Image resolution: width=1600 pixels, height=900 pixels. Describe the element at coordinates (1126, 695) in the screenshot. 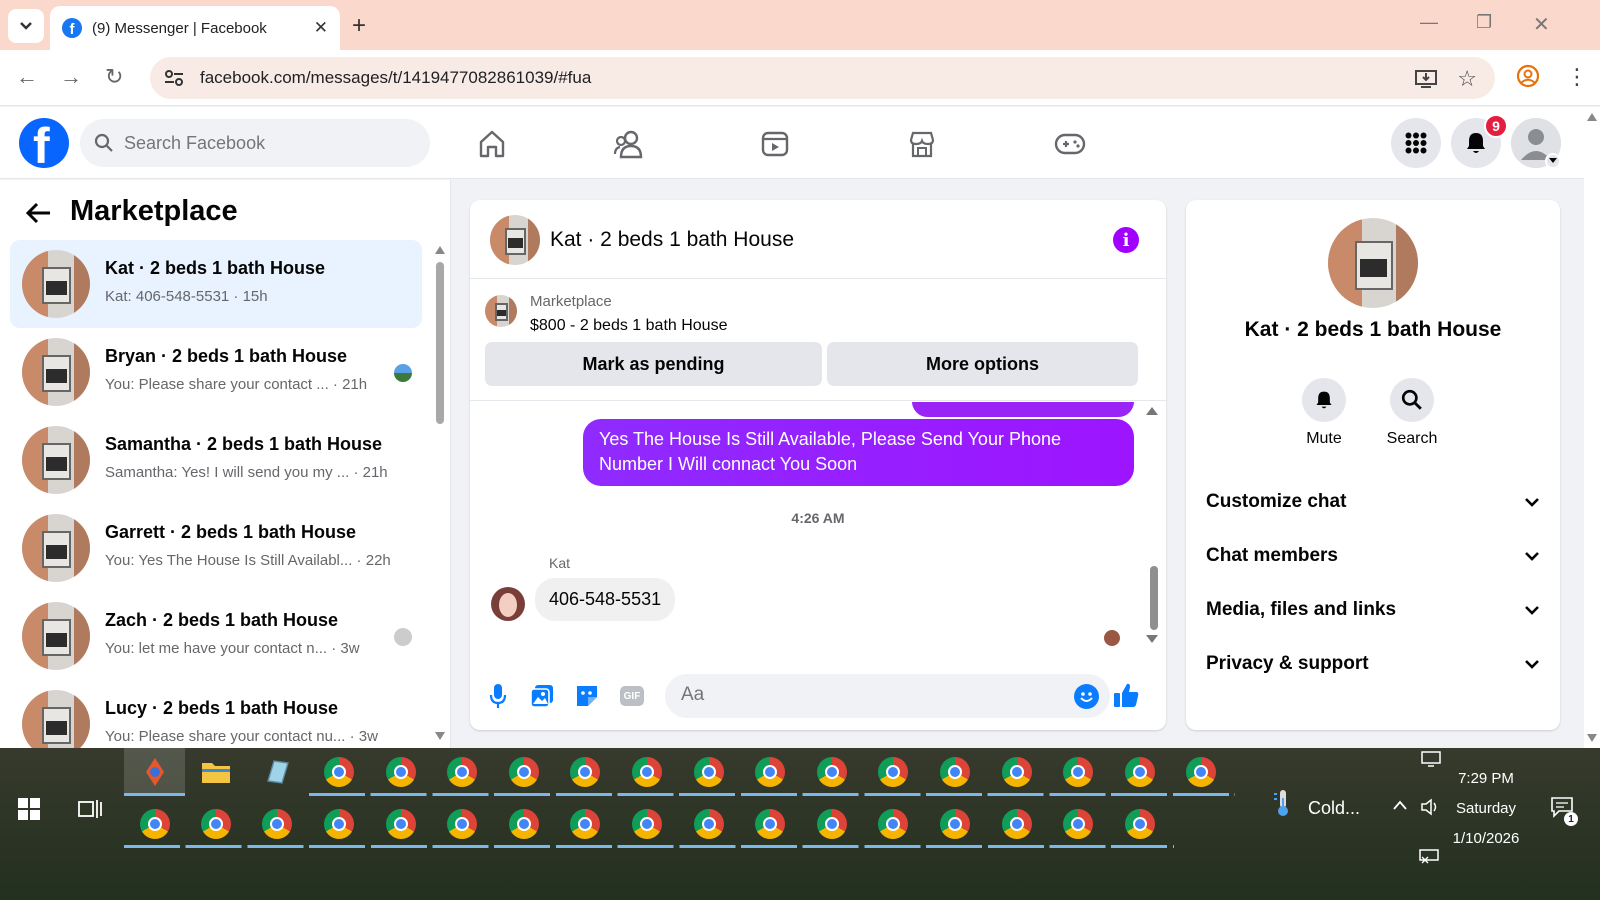

I see `thumbs-up-icon` at that location.